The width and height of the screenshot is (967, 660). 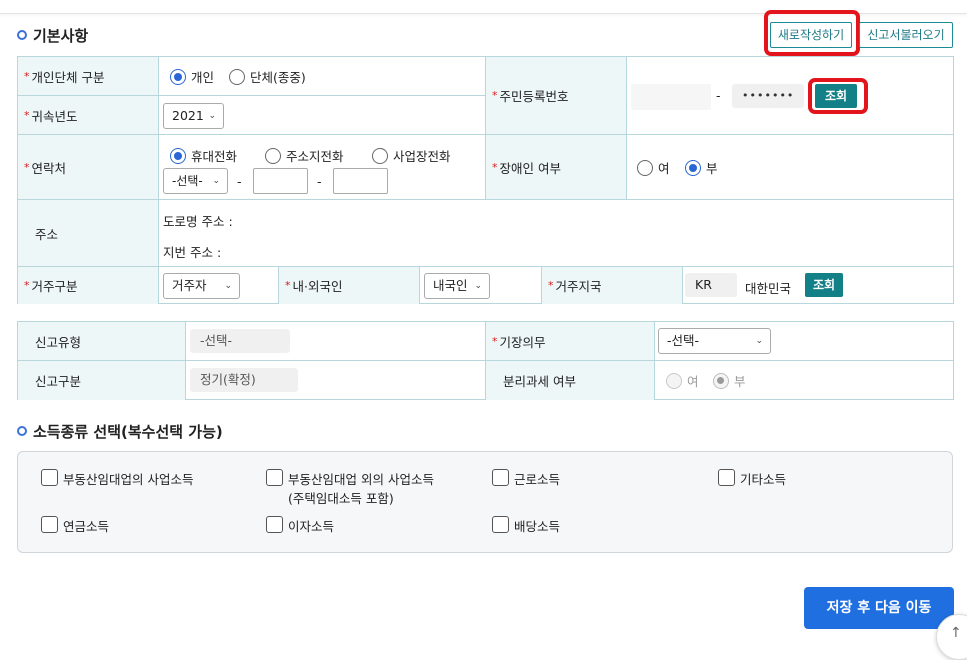 What do you see at coordinates (349, 285) in the screenshot?
I see `nationality-label-cell: * 내·외국인` at bounding box center [349, 285].